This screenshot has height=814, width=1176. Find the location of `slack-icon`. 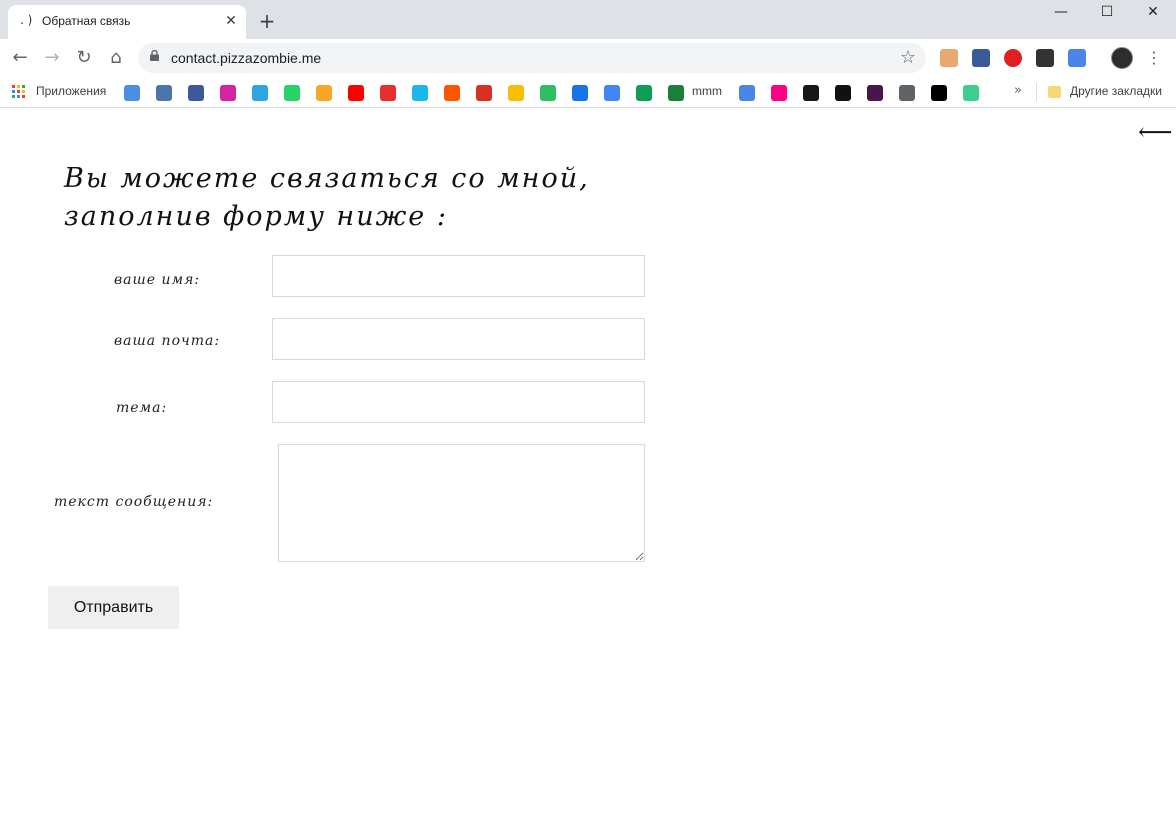

slack-icon is located at coordinates (875, 93).